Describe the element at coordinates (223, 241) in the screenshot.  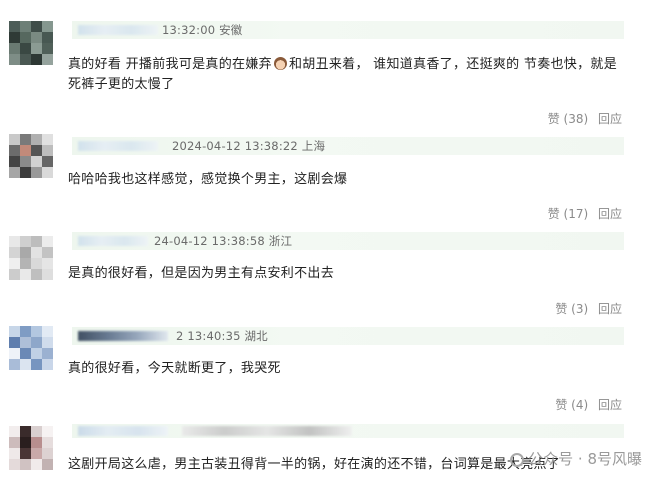
I see `comment-timestamp-location: 24-04-12 13:38:58 浙江` at that location.